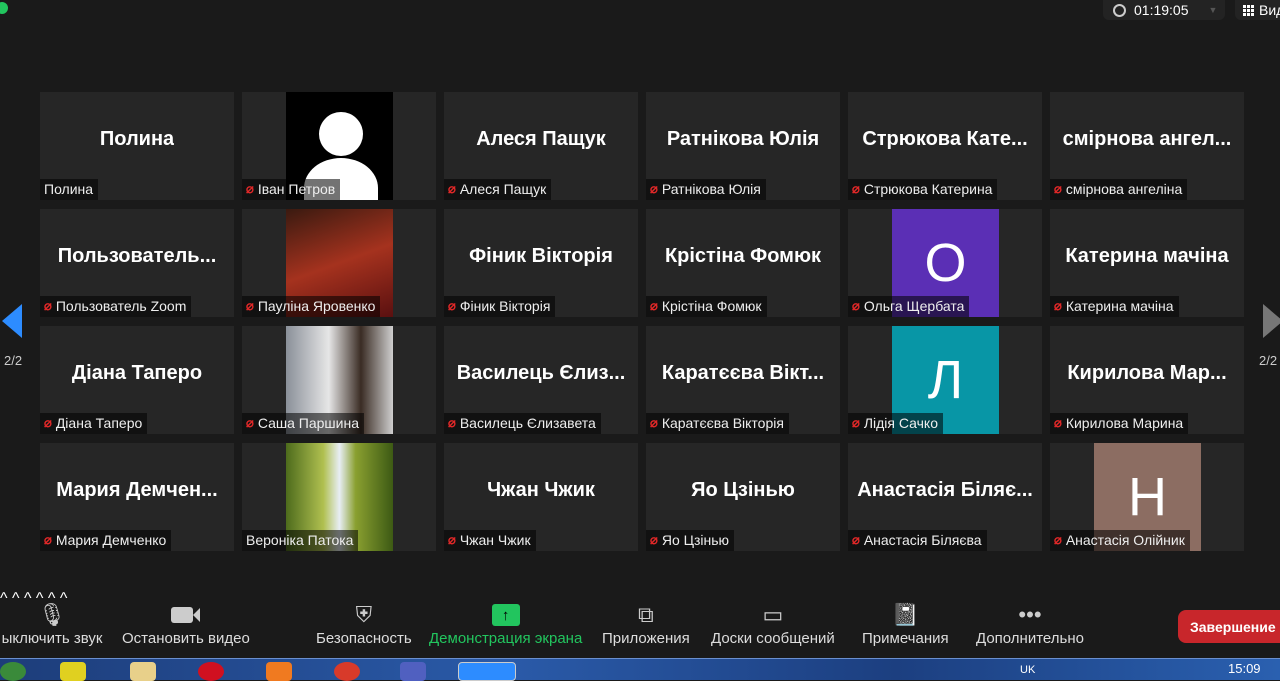 The image size is (1280, 681). I want to click on participant-name-label: ⌀ смірнова ангеліна, so click(1119, 189).